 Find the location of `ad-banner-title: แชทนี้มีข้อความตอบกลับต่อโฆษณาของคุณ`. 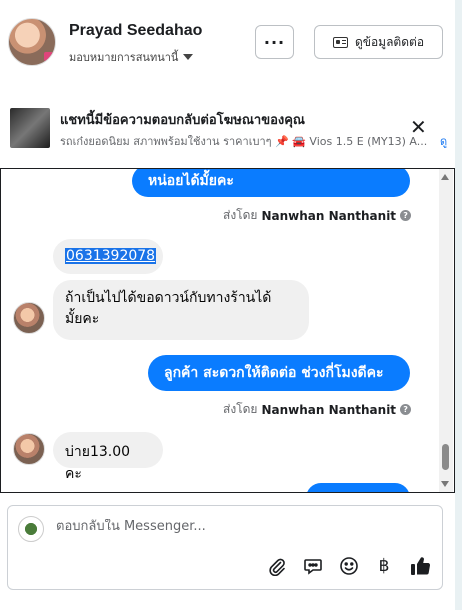

ad-banner-title: แชทนี้มีข้อความตอบกลับต่อโฆษณาของคุณ is located at coordinates (182, 120).